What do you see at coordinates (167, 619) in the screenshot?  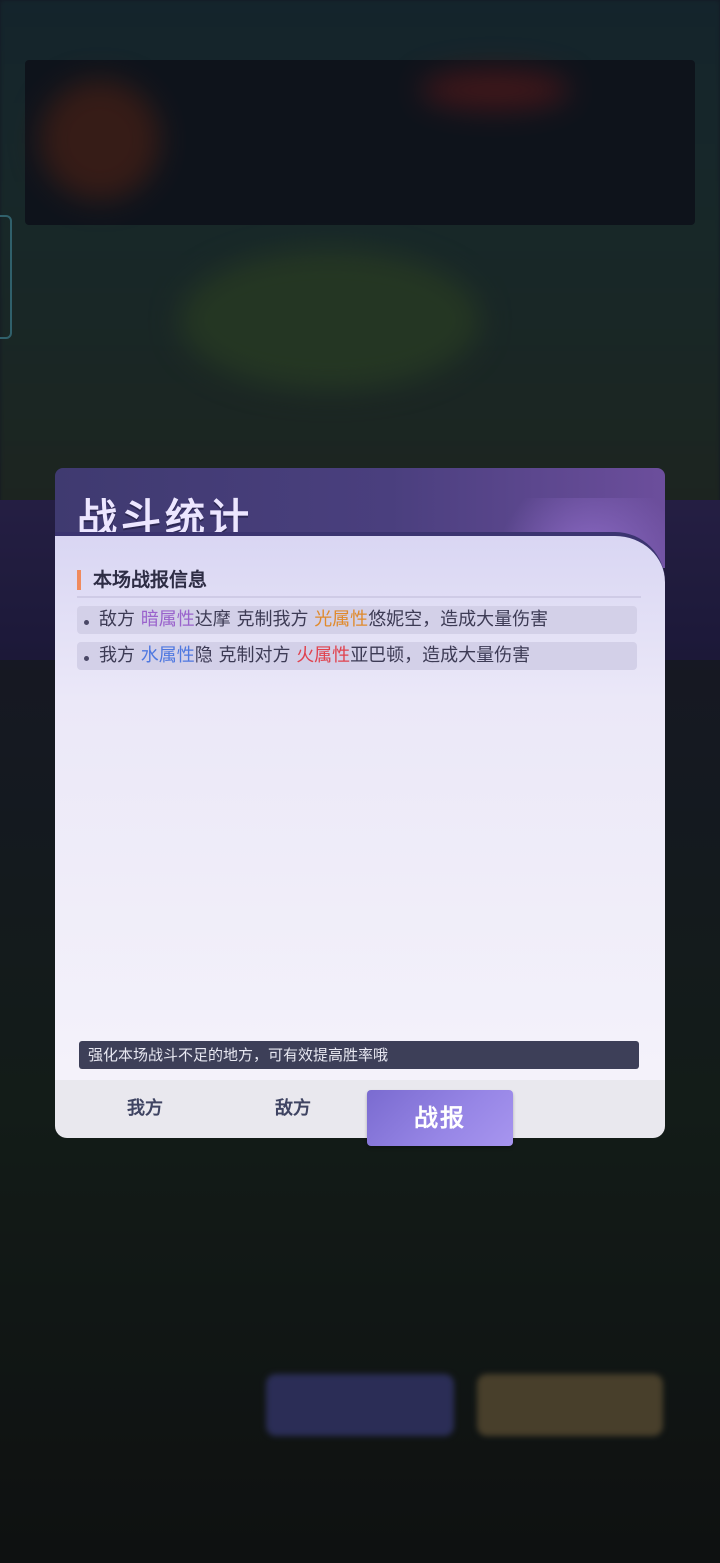 I see `dark-attribute-label: 暗属性` at bounding box center [167, 619].